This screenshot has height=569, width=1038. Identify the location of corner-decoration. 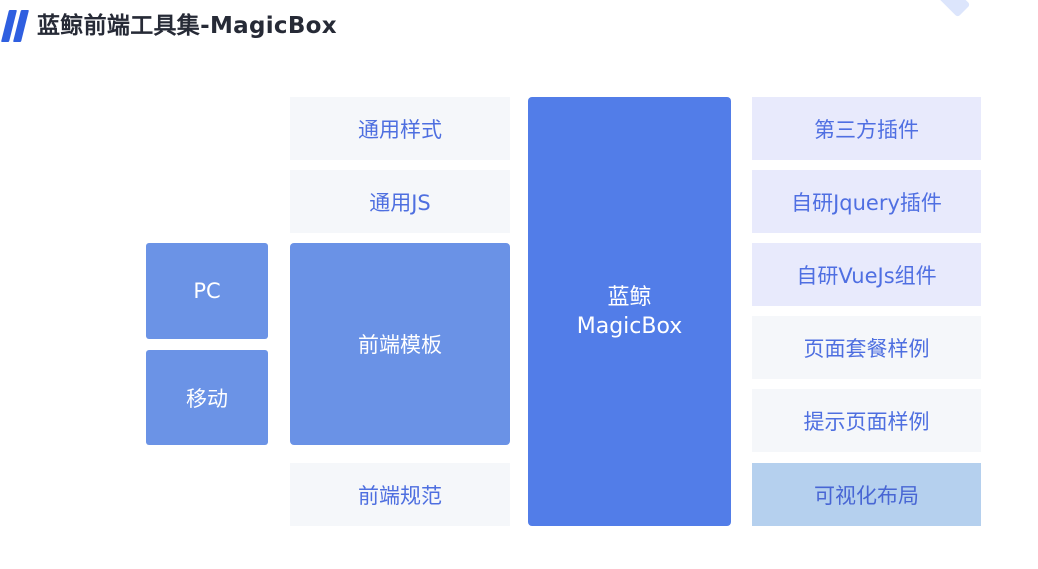
(952, 9).